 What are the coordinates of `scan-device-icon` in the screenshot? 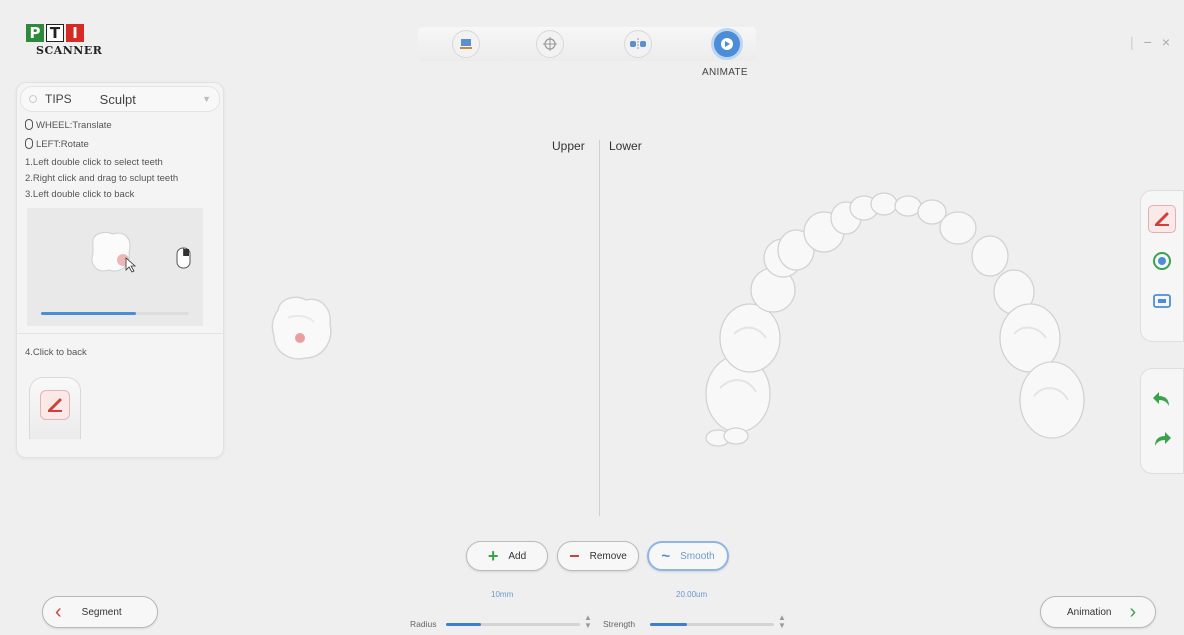 It's located at (466, 44).